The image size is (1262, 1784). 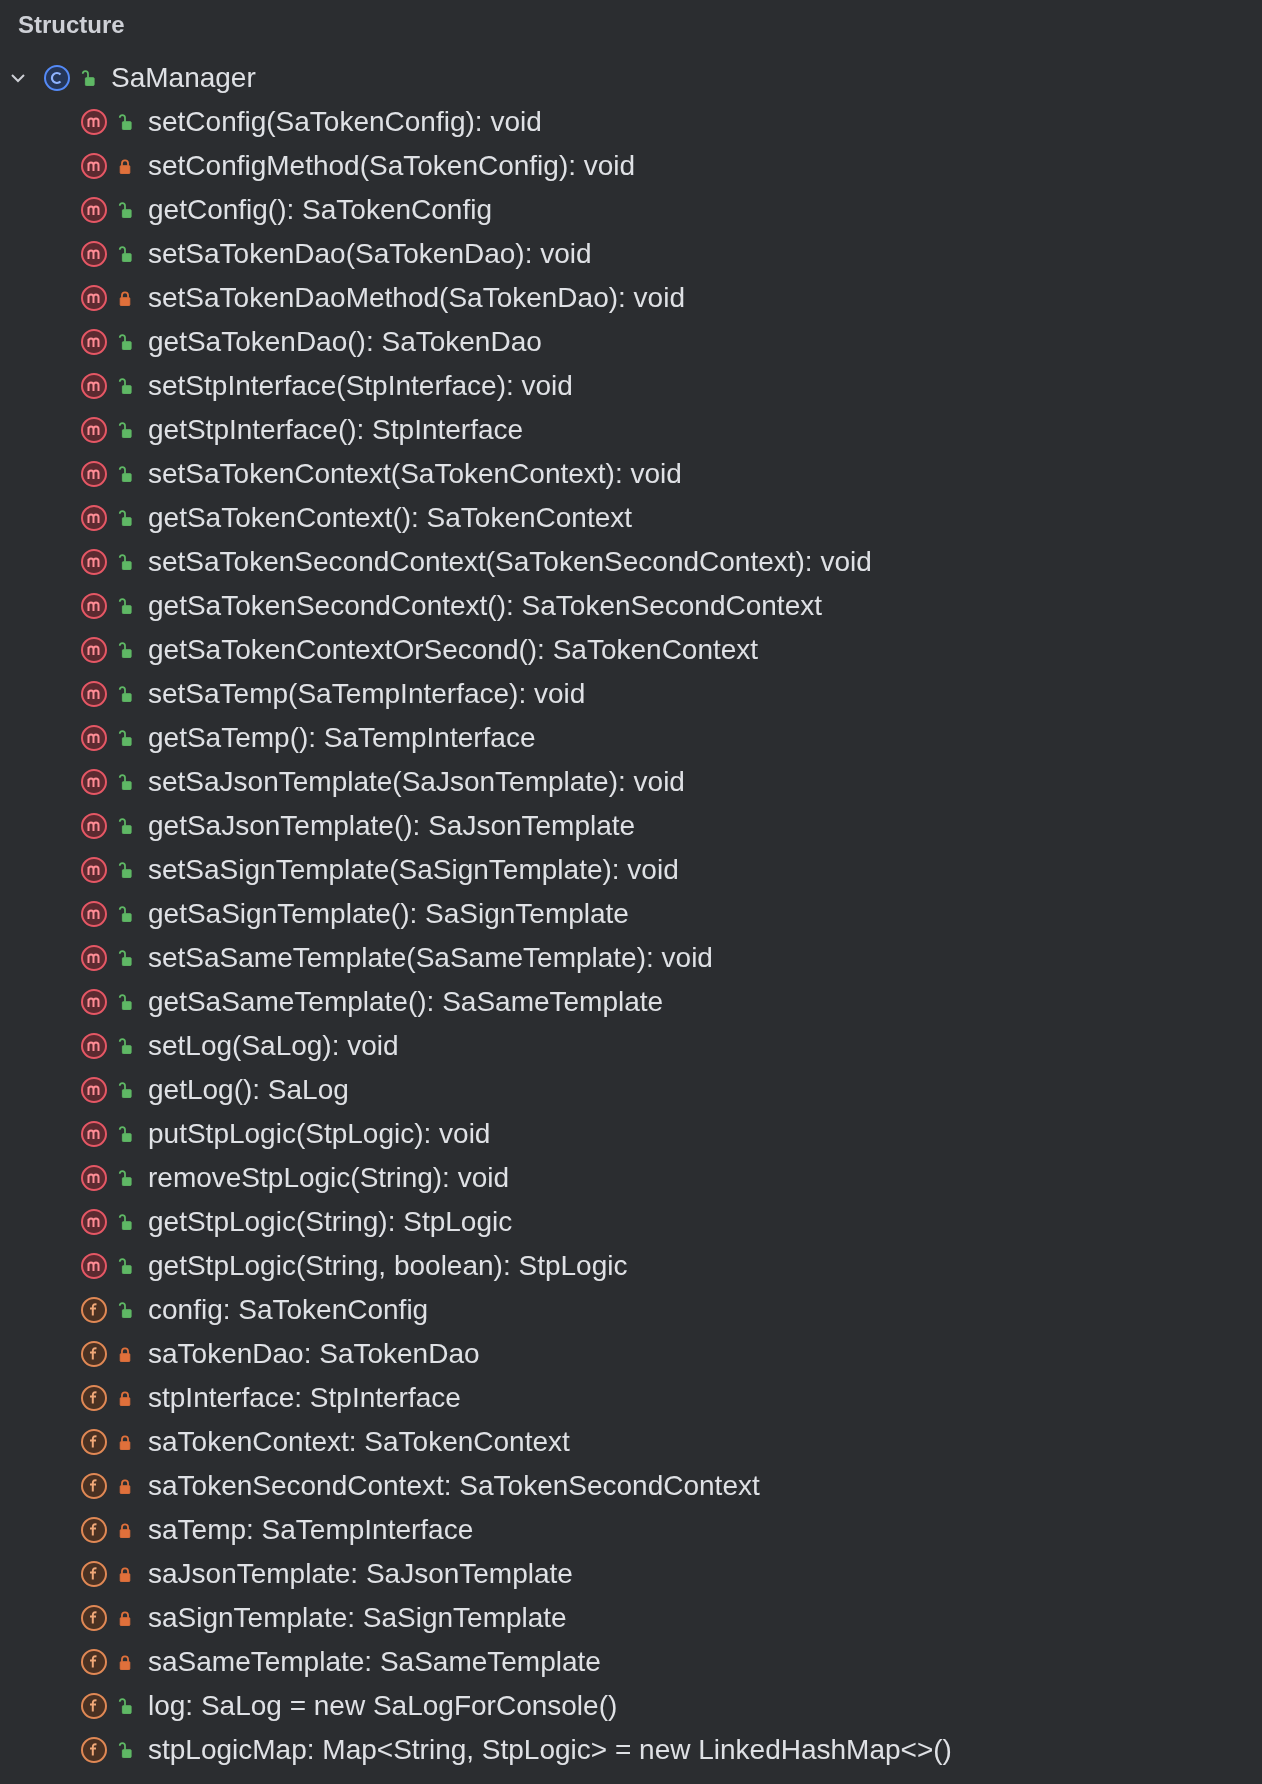 I want to click on tree-item: setStpInterface(StpInterface): void, so click(x=360, y=386).